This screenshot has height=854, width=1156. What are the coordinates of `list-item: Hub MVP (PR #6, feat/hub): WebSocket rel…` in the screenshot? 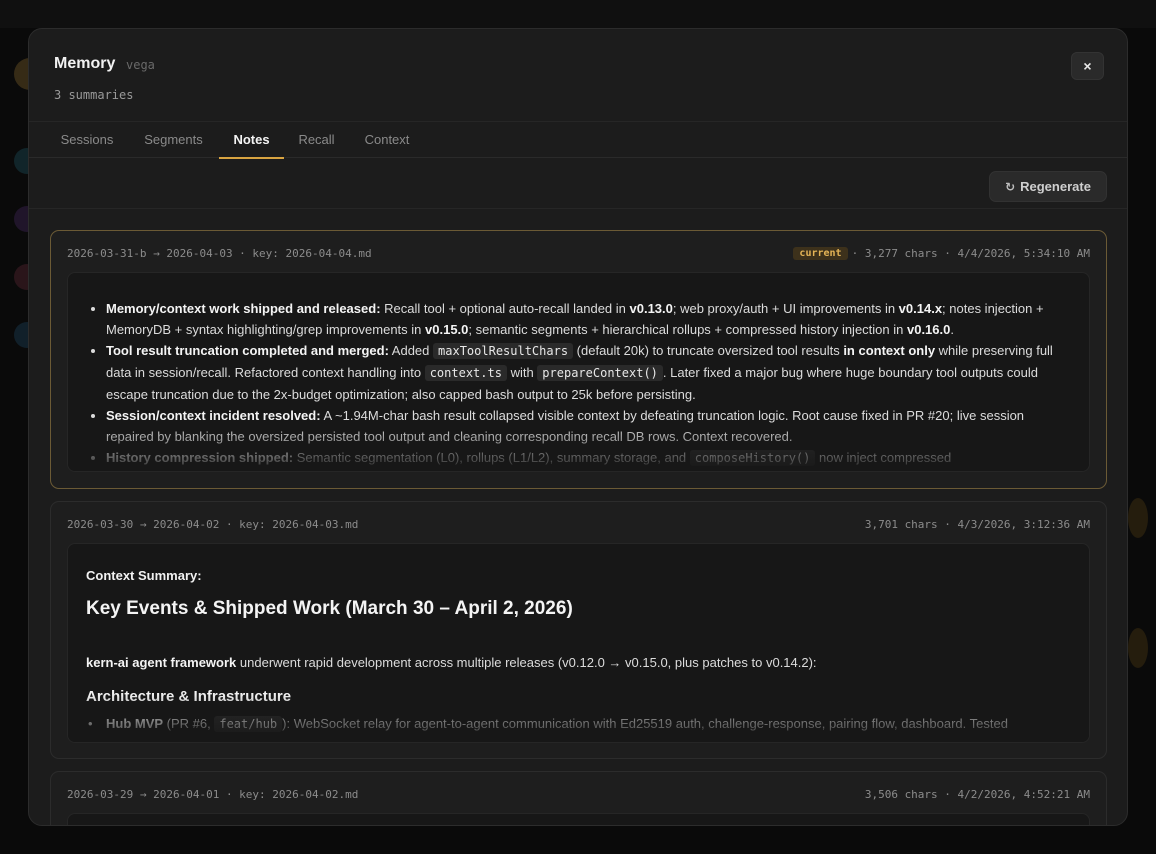 It's located at (548, 724).